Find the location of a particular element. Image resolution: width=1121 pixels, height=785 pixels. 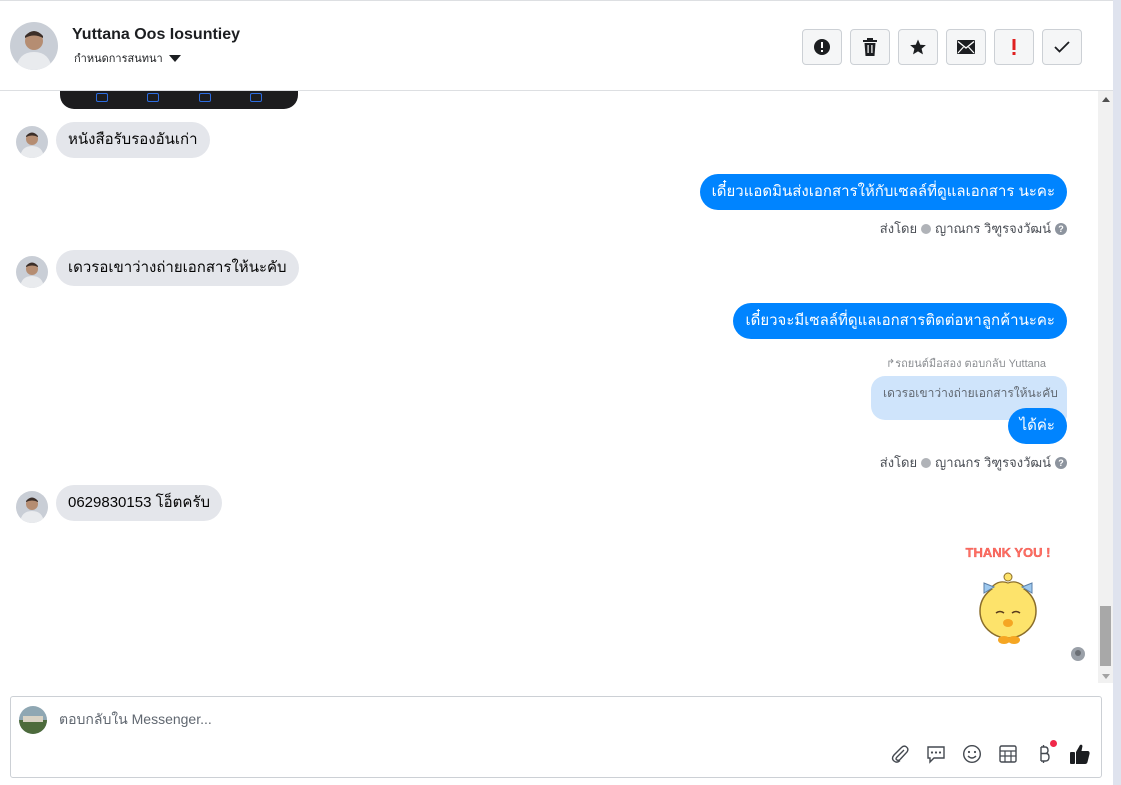

like-icon is located at coordinates (1080, 754).